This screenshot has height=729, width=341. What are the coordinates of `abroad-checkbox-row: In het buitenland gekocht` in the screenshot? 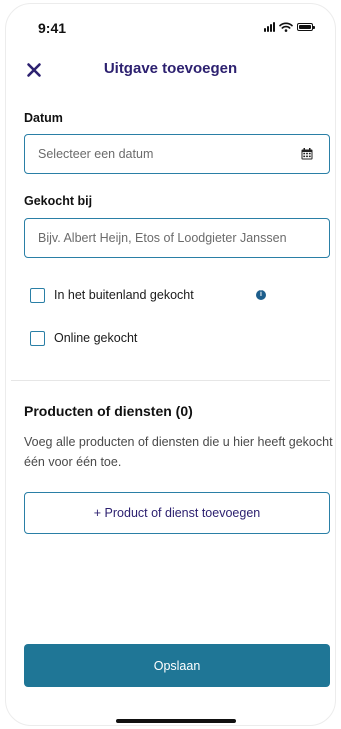 It's located at (112, 295).